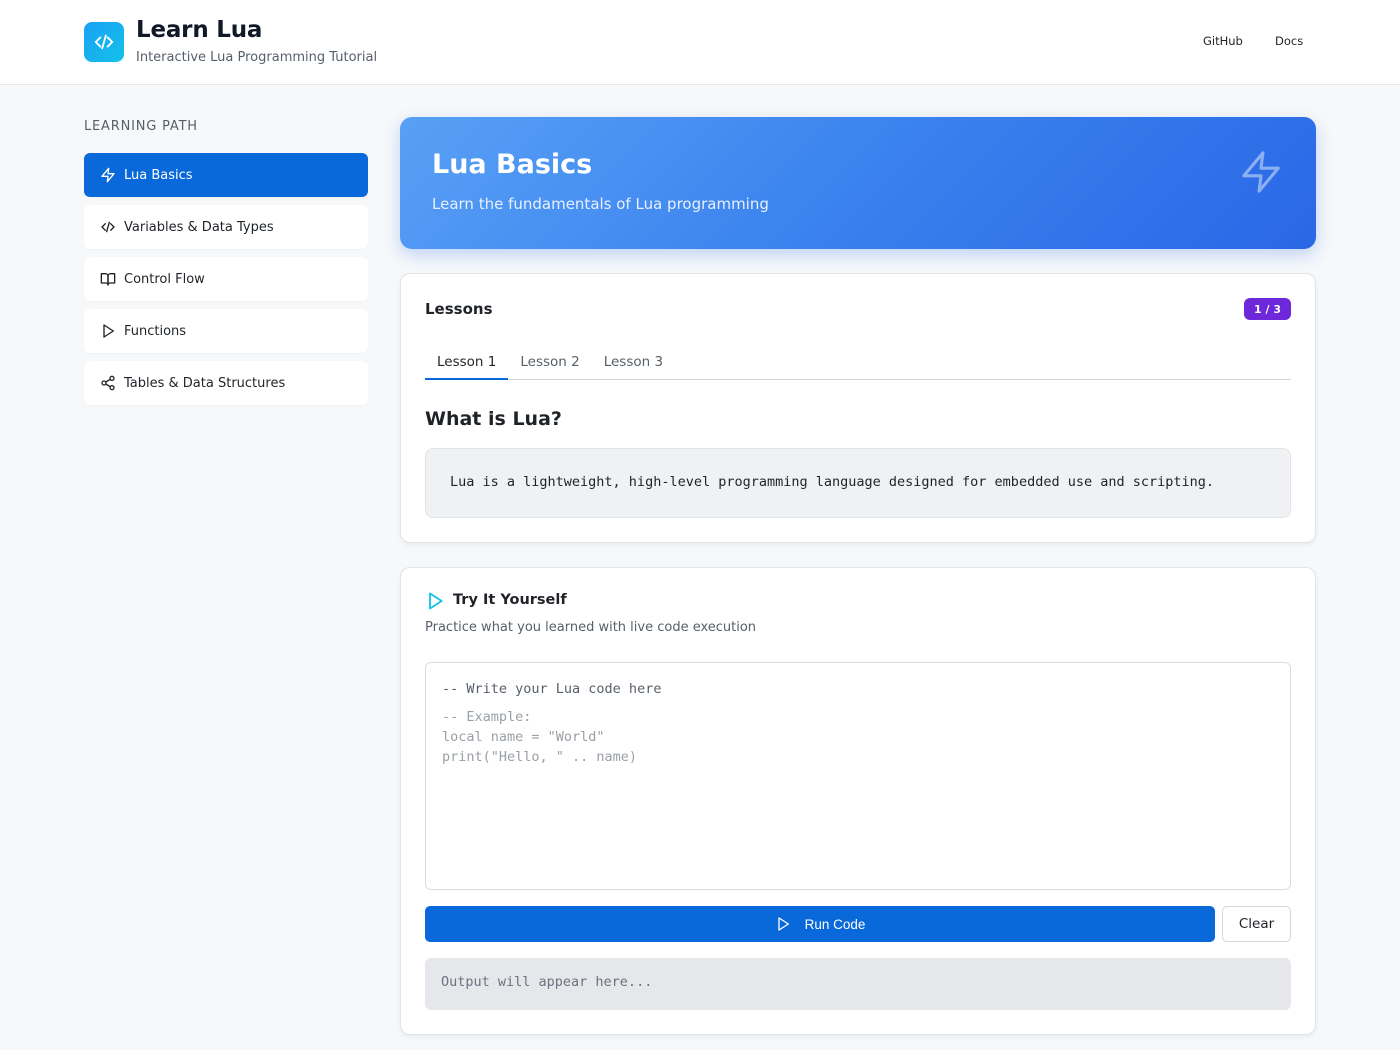 The height and width of the screenshot is (1050, 1400). What do you see at coordinates (257, 57) in the screenshot?
I see `app-subtitle: Interactive Lua Programming Tutorial` at bounding box center [257, 57].